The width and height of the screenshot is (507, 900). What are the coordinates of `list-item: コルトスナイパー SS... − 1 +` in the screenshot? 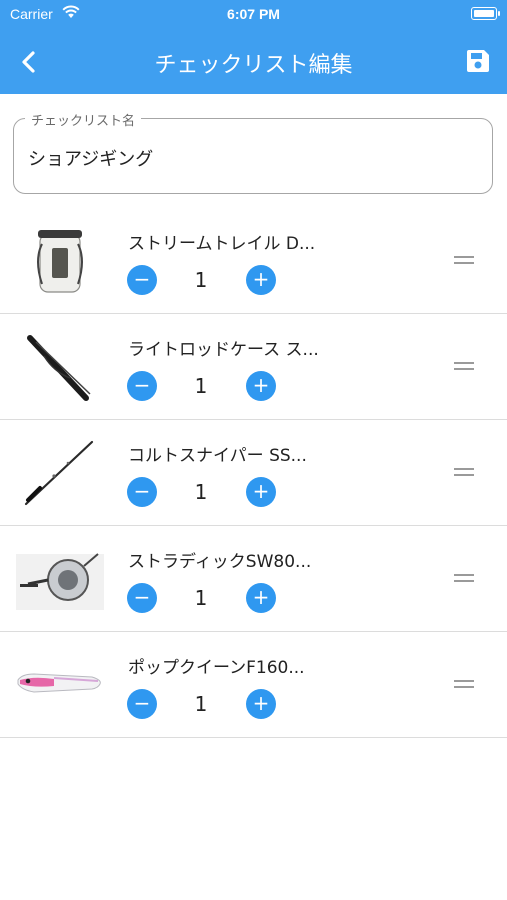 It's located at (253, 473).